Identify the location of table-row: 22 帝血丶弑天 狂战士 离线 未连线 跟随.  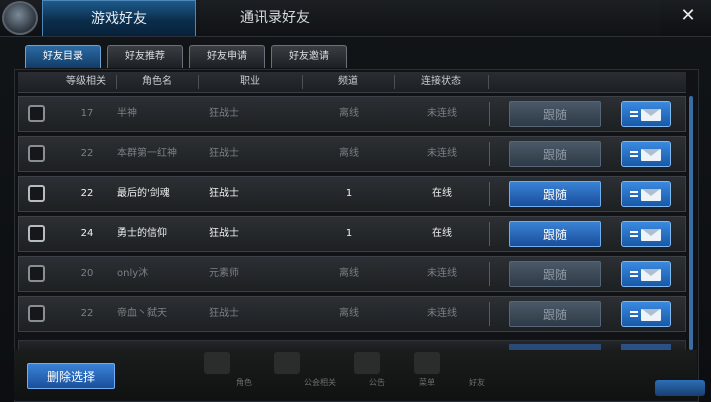
(352, 314).